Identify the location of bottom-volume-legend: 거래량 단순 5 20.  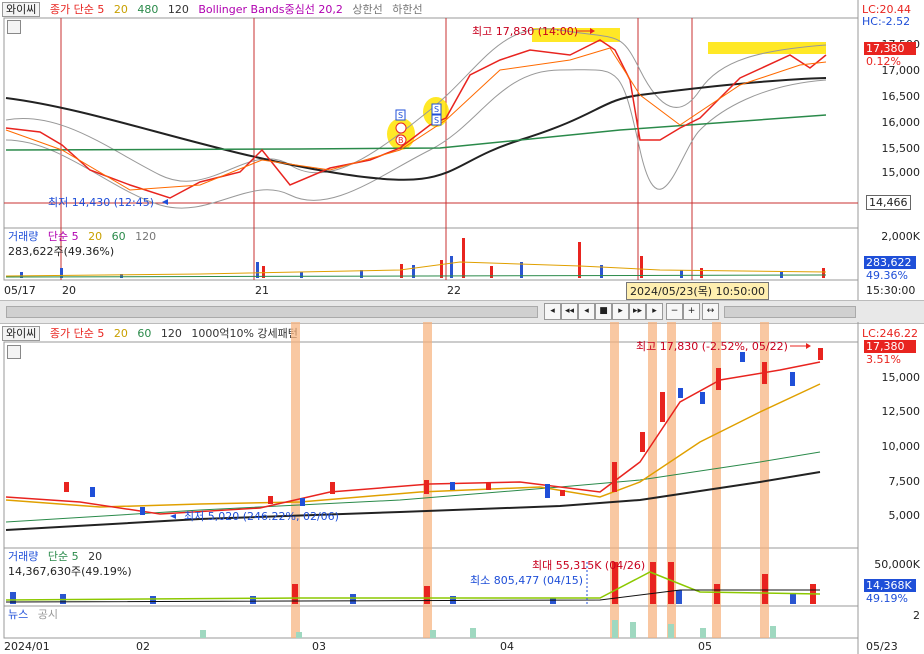
(58, 557).